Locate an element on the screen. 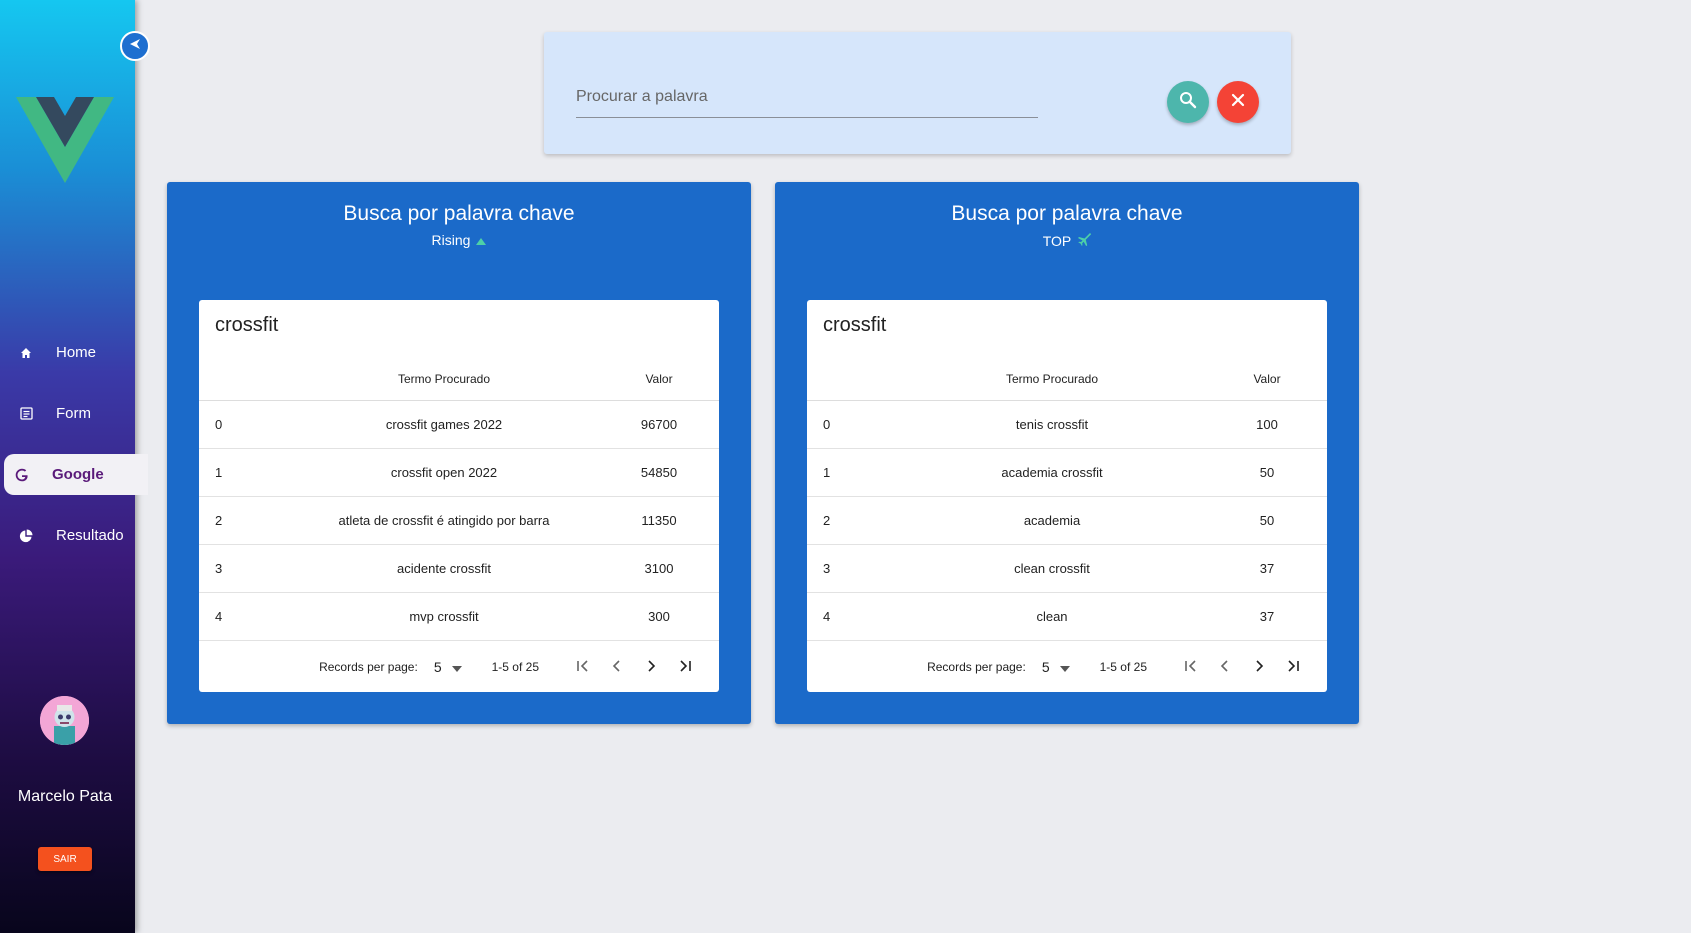 The width and height of the screenshot is (1691, 933). panel-subtitle: Rising is located at coordinates (459, 240).